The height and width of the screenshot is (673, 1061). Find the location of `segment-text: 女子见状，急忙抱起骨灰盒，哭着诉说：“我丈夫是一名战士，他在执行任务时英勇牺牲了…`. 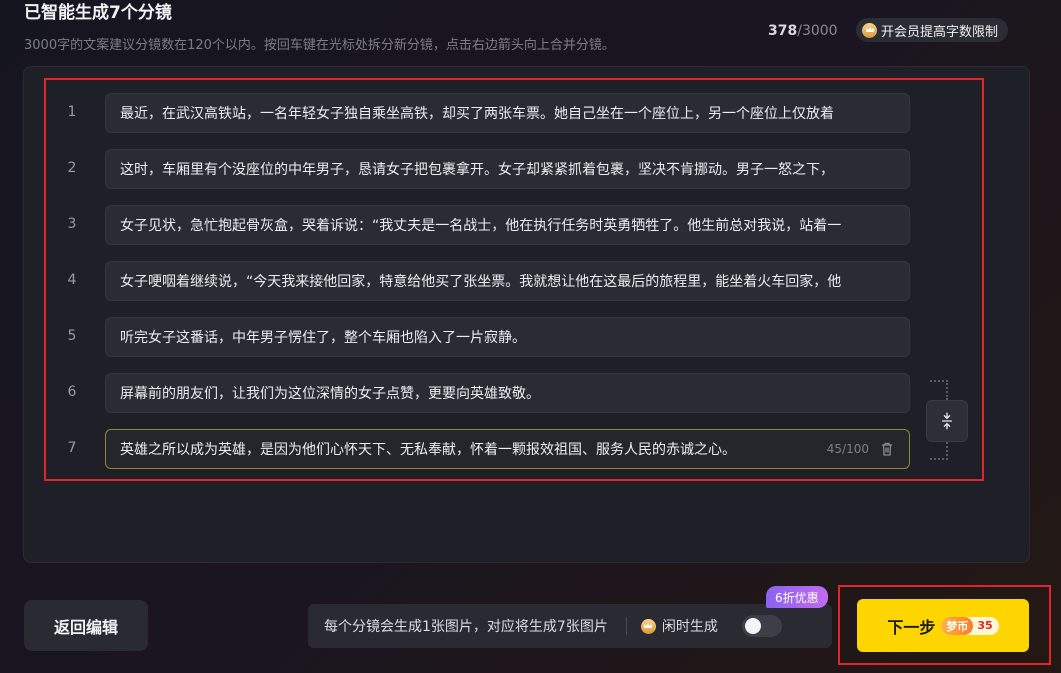

segment-text: 女子见状，急忙抱起骨灰盒，哭着诉说：“我丈夫是一名战士，他在执行任务时英勇牺牲了… is located at coordinates (481, 226).